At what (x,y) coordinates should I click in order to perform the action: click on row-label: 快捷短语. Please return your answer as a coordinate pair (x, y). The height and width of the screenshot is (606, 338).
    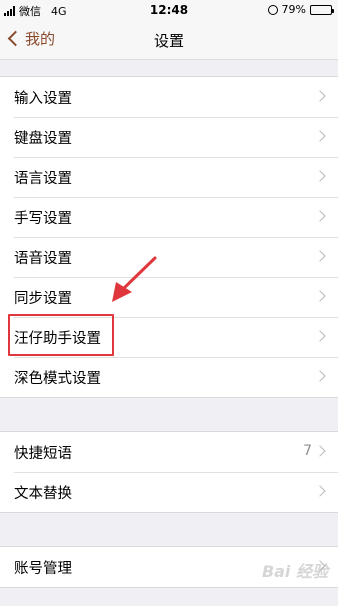
    Looking at the image, I should click on (43, 453).